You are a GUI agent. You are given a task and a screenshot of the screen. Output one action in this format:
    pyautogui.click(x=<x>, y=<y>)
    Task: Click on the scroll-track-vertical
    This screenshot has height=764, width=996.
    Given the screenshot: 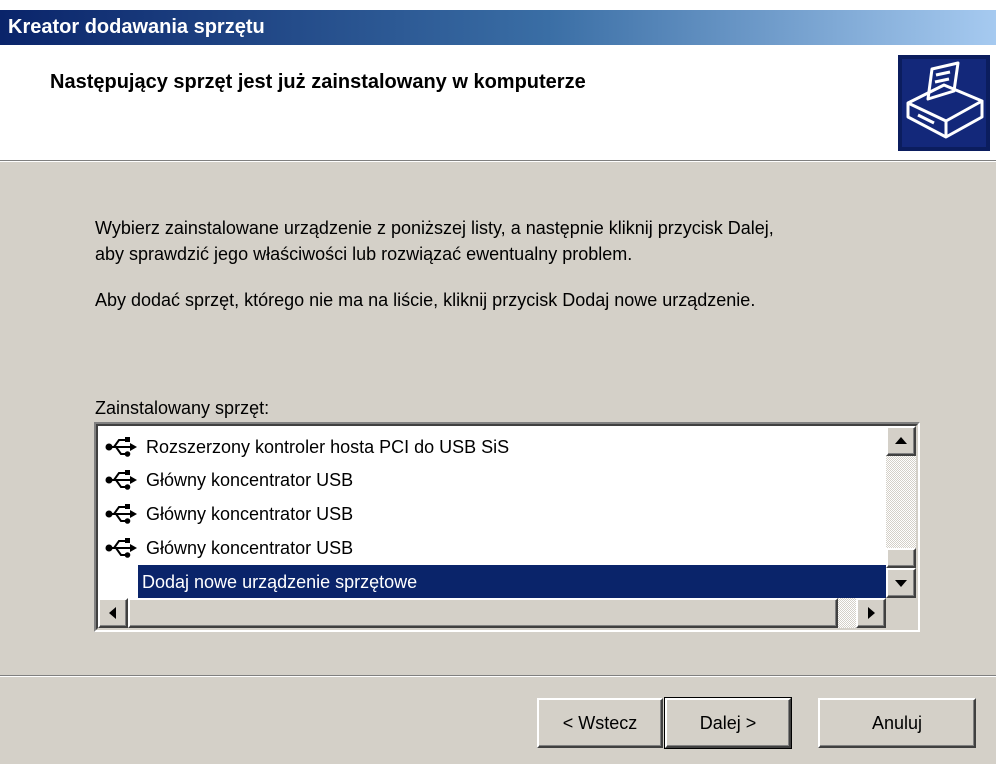 What is the action you would take?
    pyautogui.click(x=901, y=502)
    